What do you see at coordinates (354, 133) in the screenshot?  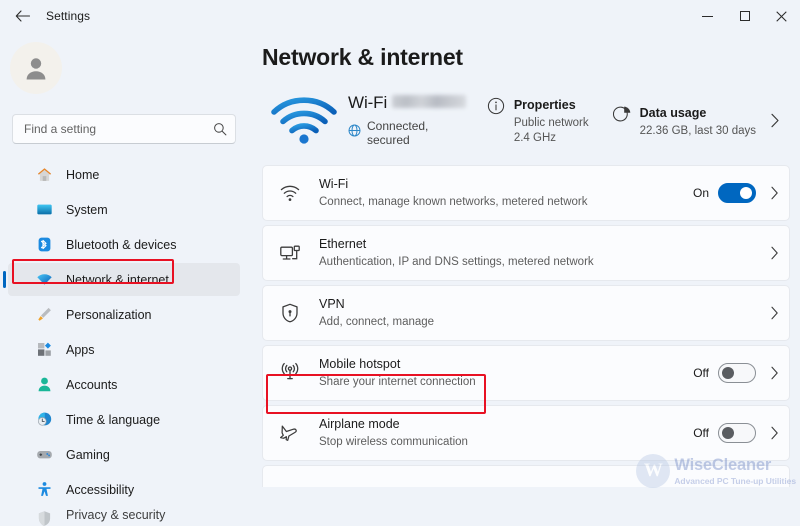 I see `globe-icon` at bounding box center [354, 133].